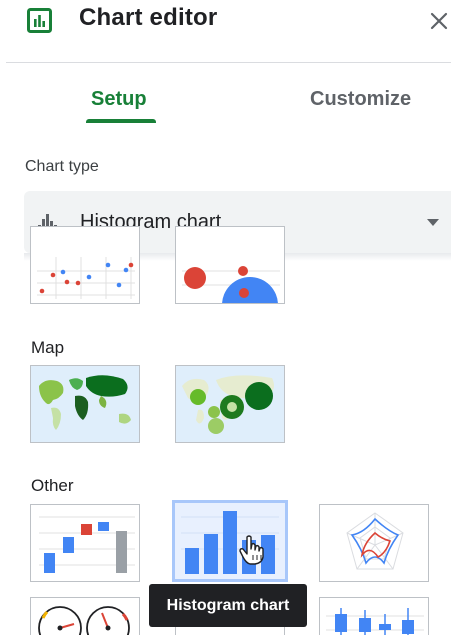 The height and width of the screenshot is (635, 451). What do you see at coordinates (39, 20) in the screenshot?
I see `chart-bar-square-icon` at bounding box center [39, 20].